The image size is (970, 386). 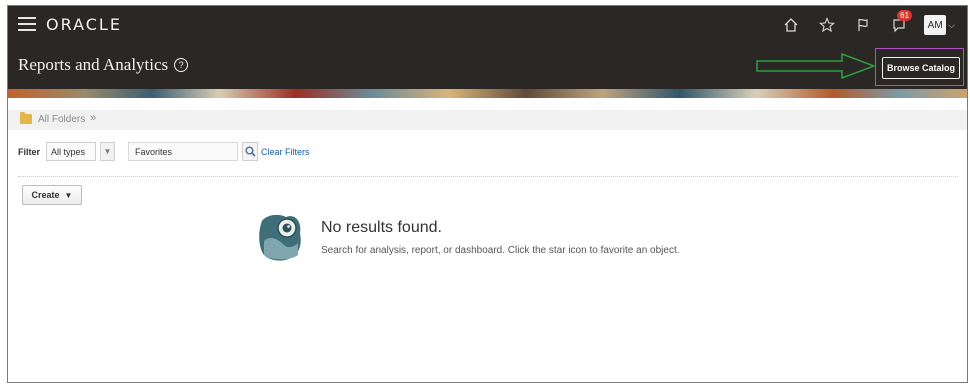 I want to click on decorative-banner, so click(x=487, y=93).